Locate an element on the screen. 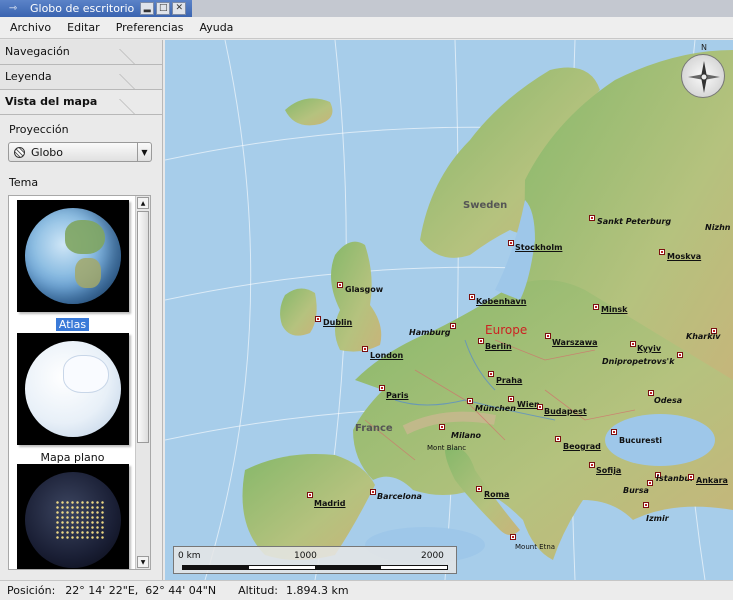  city-label: Milano is located at coordinates (466, 435).